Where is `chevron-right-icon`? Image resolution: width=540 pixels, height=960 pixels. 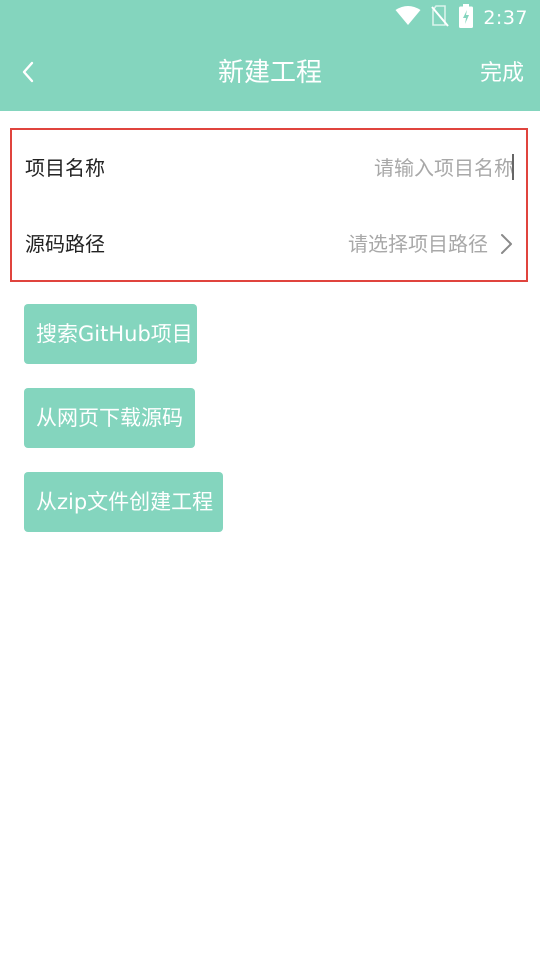 chevron-right-icon is located at coordinates (506, 244).